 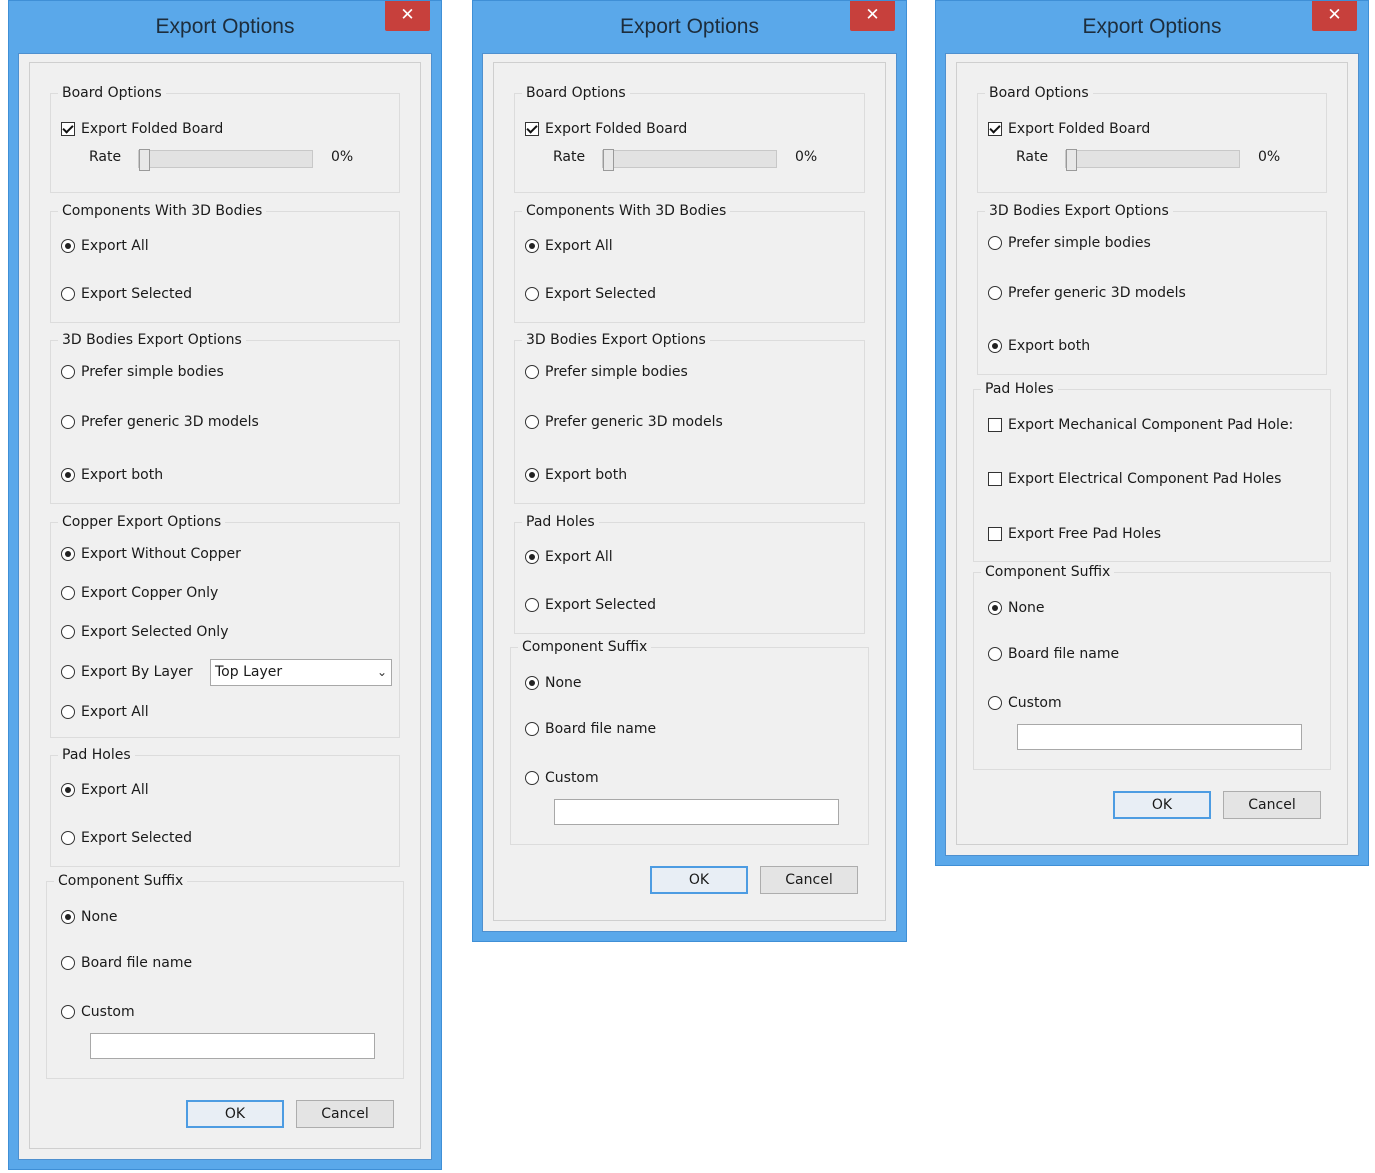 What do you see at coordinates (616, 340) in the screenshot?
I see `group-title: 3D Bodies Export Options` at bounding box center [616, 340].